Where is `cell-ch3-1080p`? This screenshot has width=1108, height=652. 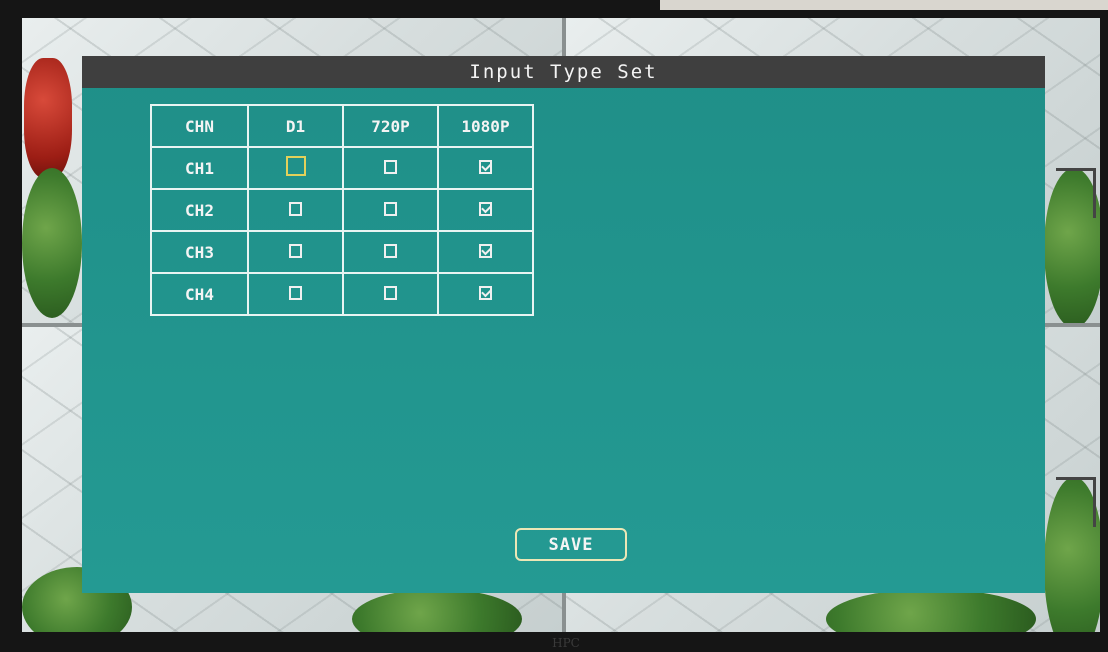
cell-ch3-1080p is located at coordinates (485, 252).